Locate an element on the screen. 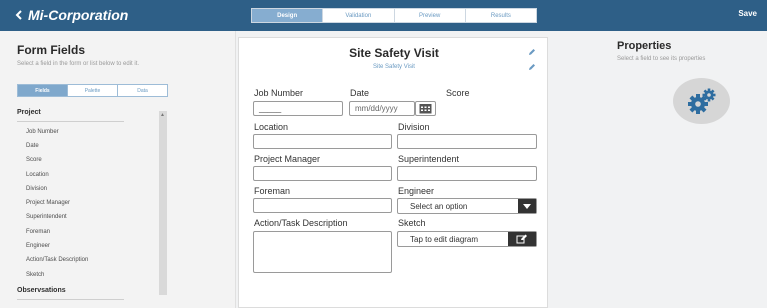  list-item: Division is located at coordinates (36, 189).